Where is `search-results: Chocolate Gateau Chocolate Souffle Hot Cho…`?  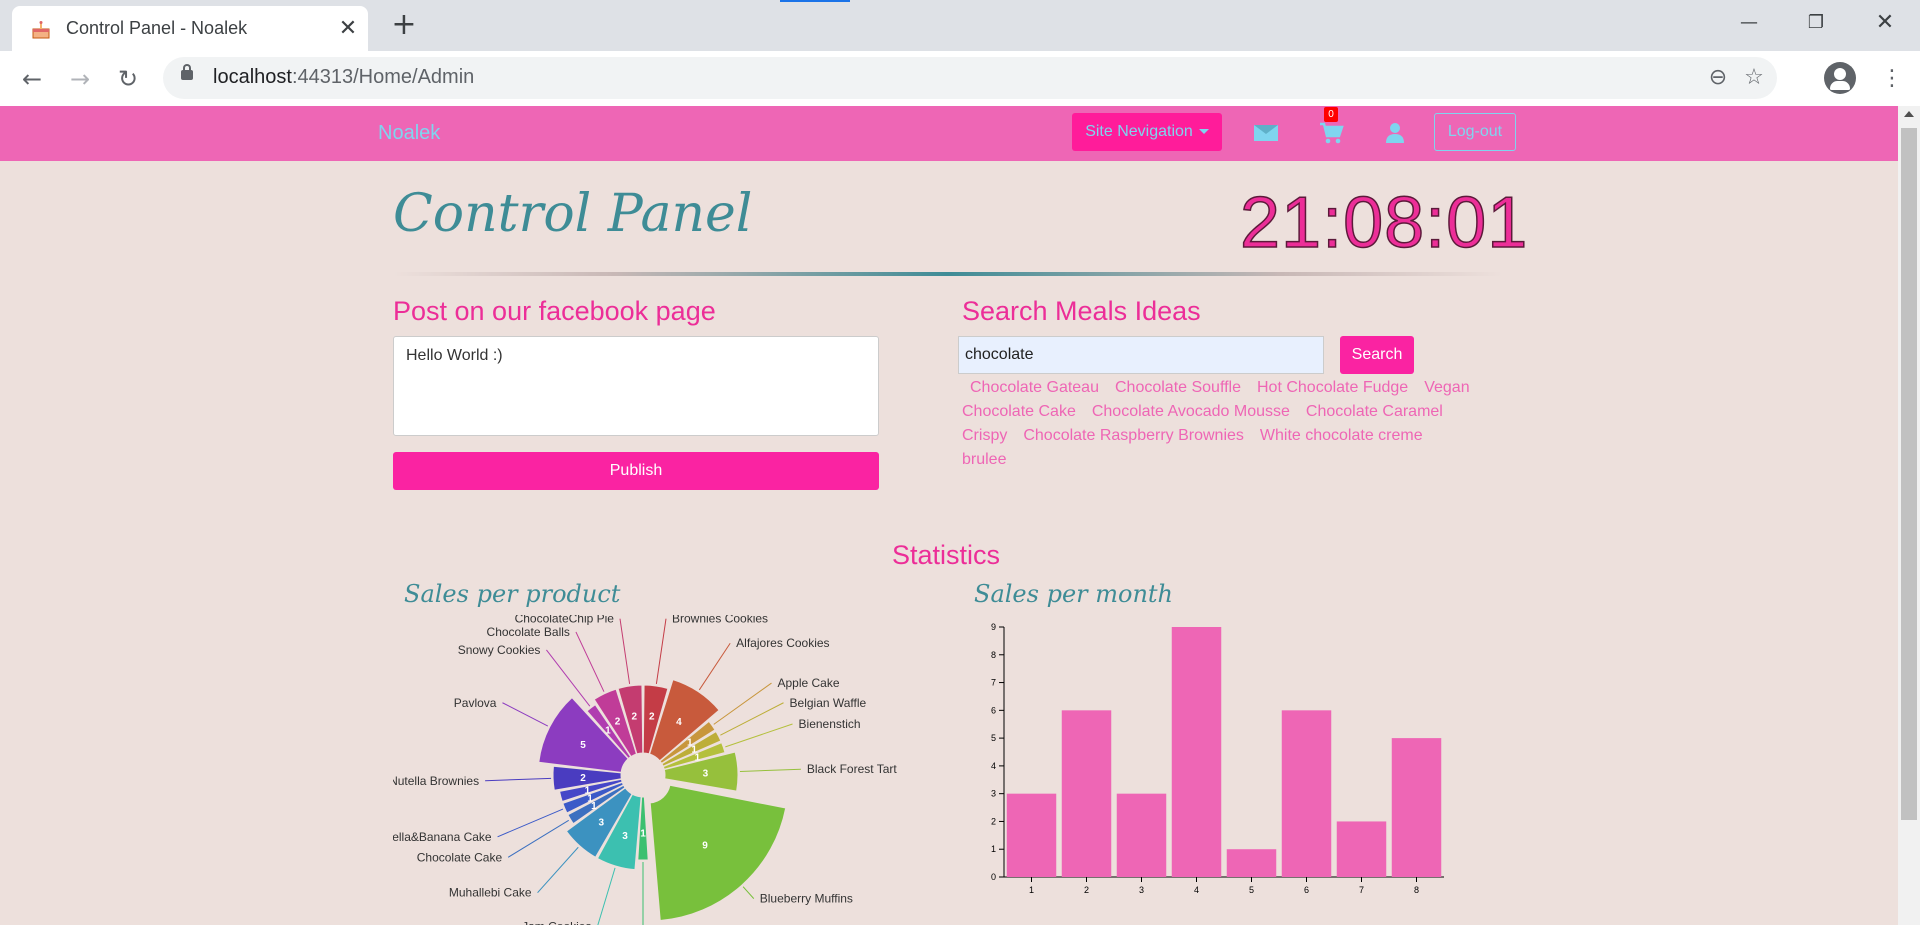
search-results: Chocolate Gateau Chocolate Souffle Hot Cho… is located at coordinates (1218, 424).